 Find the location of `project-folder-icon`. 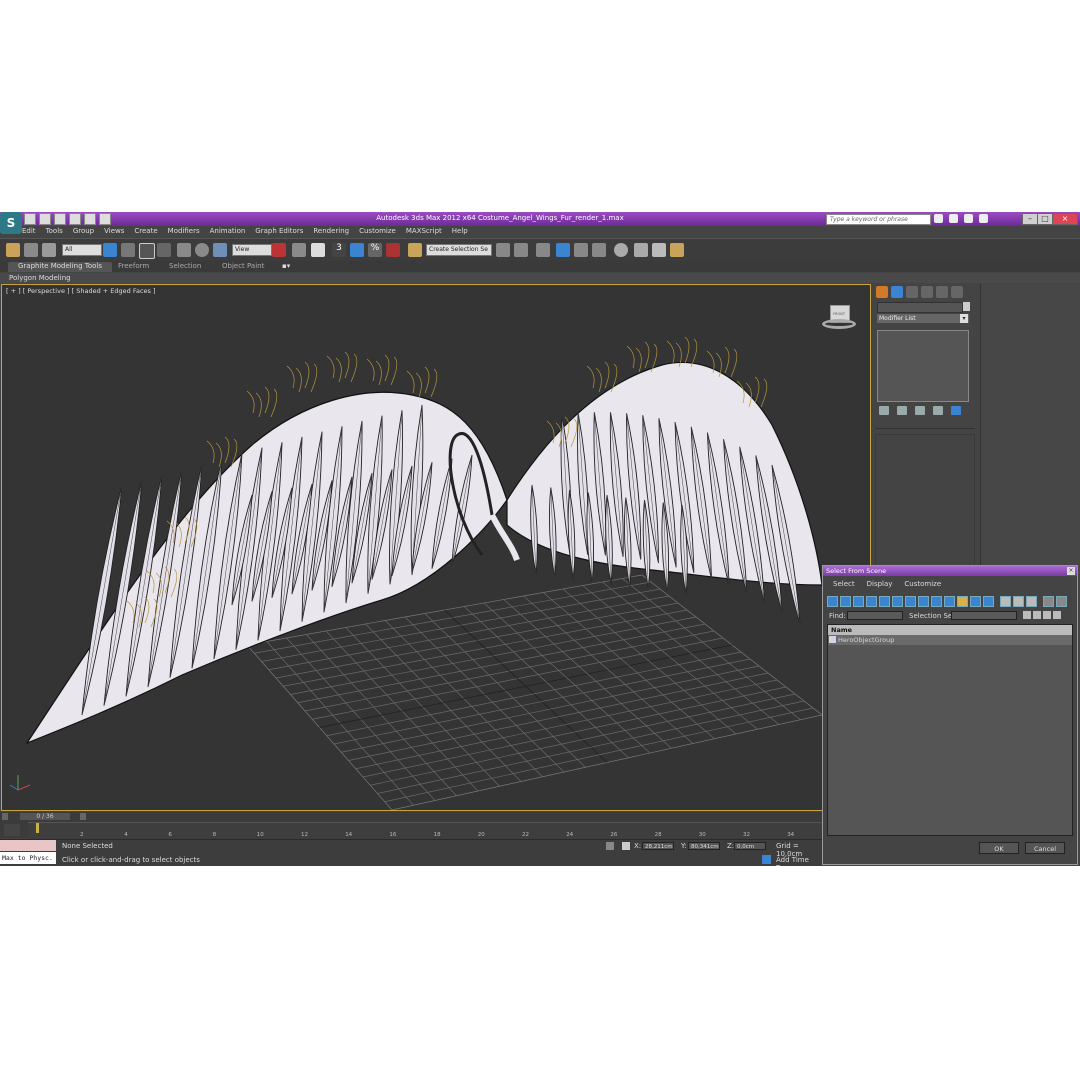

project-folder-icon is located at coordinates (105, 219).